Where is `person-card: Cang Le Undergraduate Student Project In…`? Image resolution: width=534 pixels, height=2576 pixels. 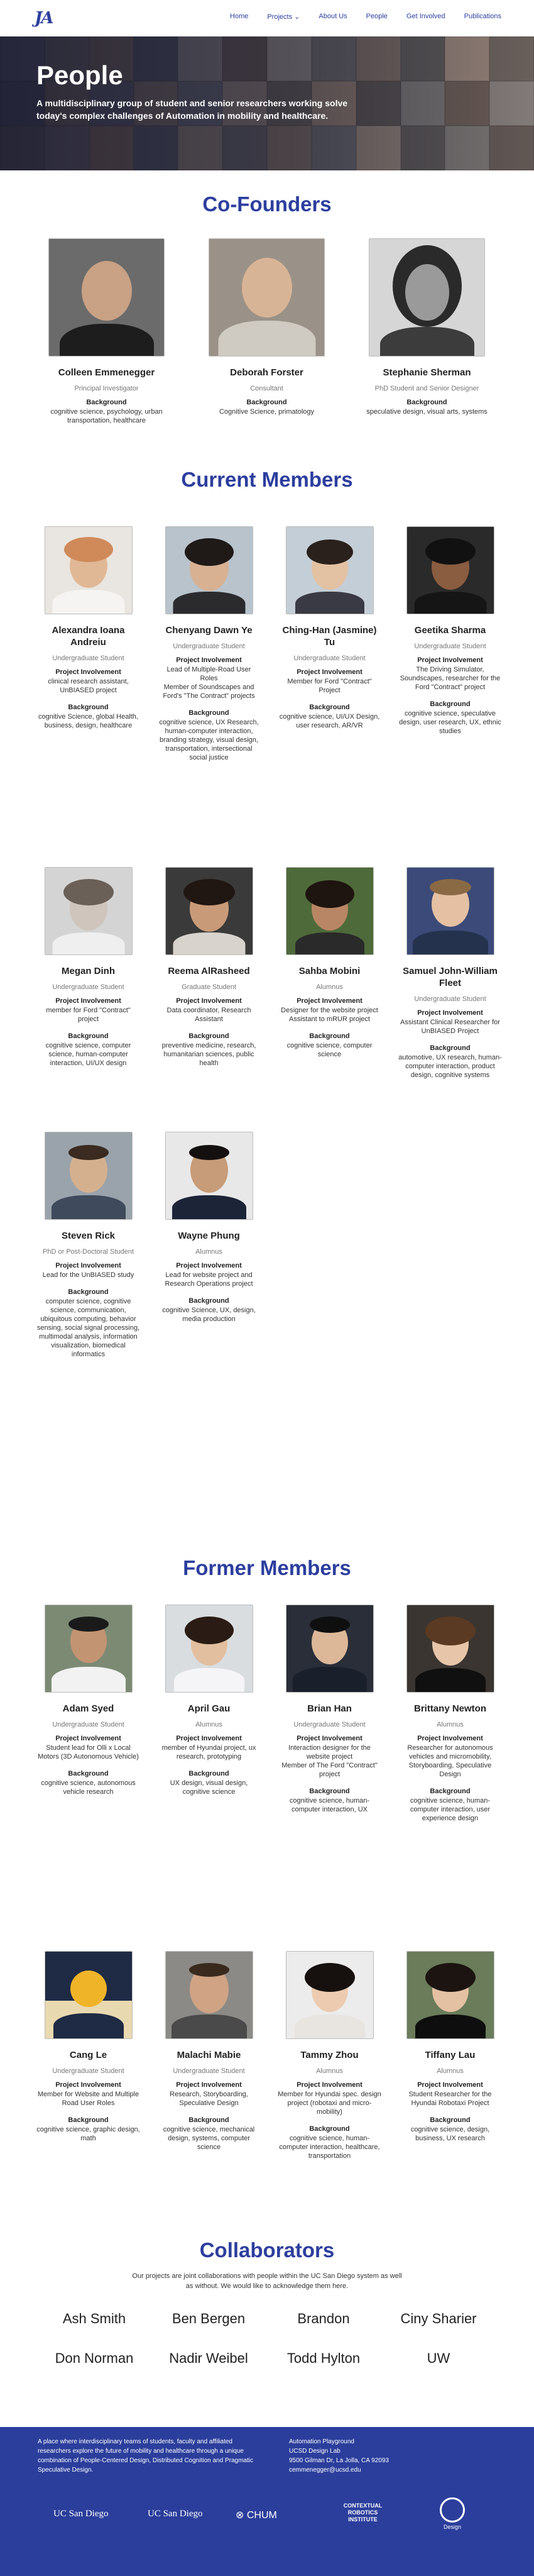 person-card: Cang Le Undergraduate Student Project In… is located at coordinates (88, 2047).